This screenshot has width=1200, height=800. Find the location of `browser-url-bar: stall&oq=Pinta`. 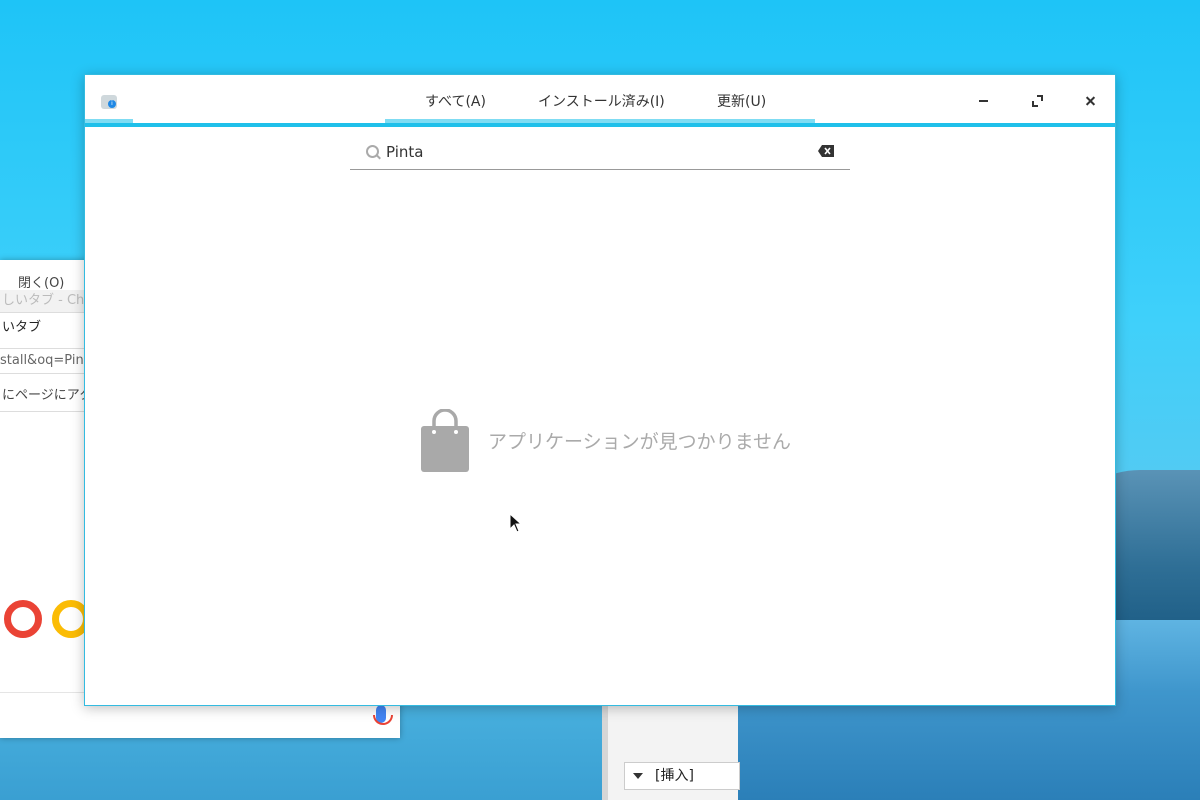

browser-url-bar: stall&oq=Pinta is located at coordinates (42, 361).